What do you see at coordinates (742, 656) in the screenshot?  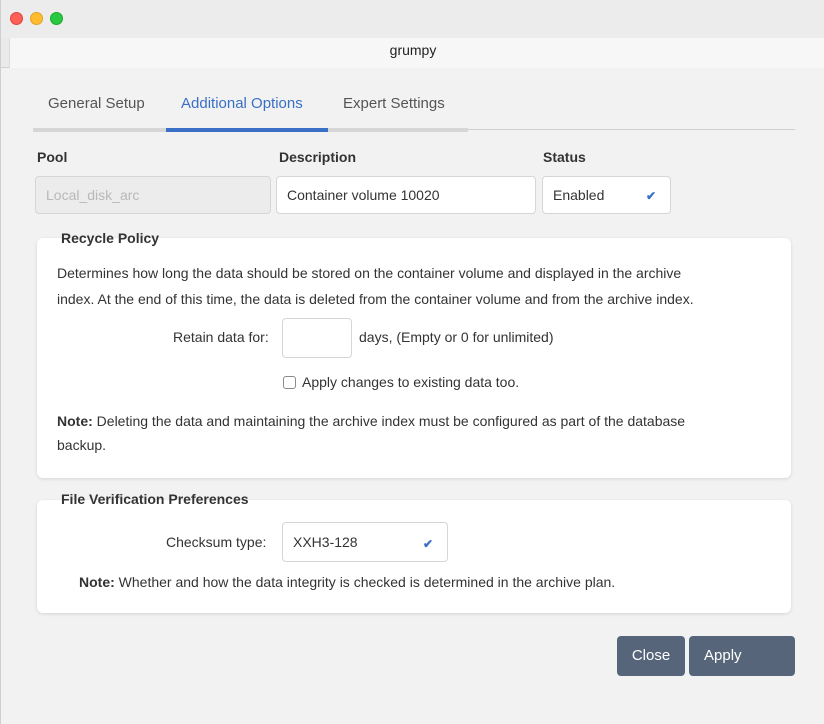 I see `apply-button: Apply` at bounding box center [742, 656].